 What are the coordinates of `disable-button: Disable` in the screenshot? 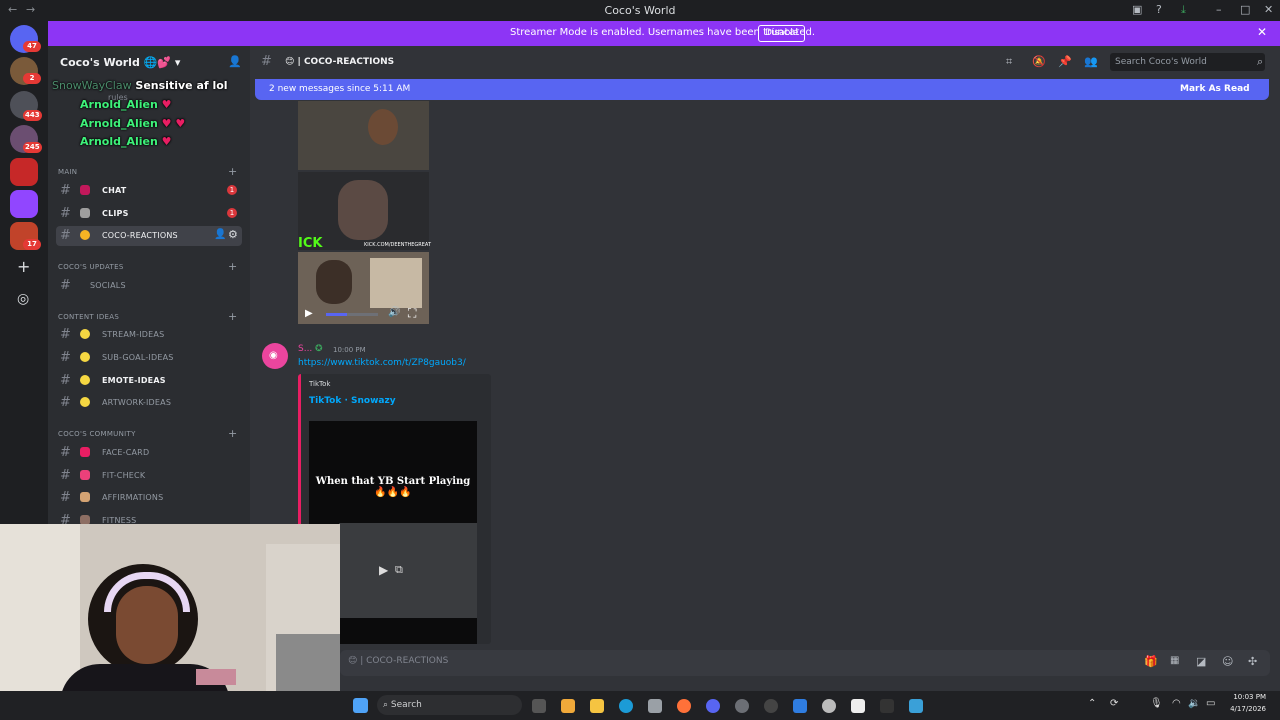 It's located at (782, 33).